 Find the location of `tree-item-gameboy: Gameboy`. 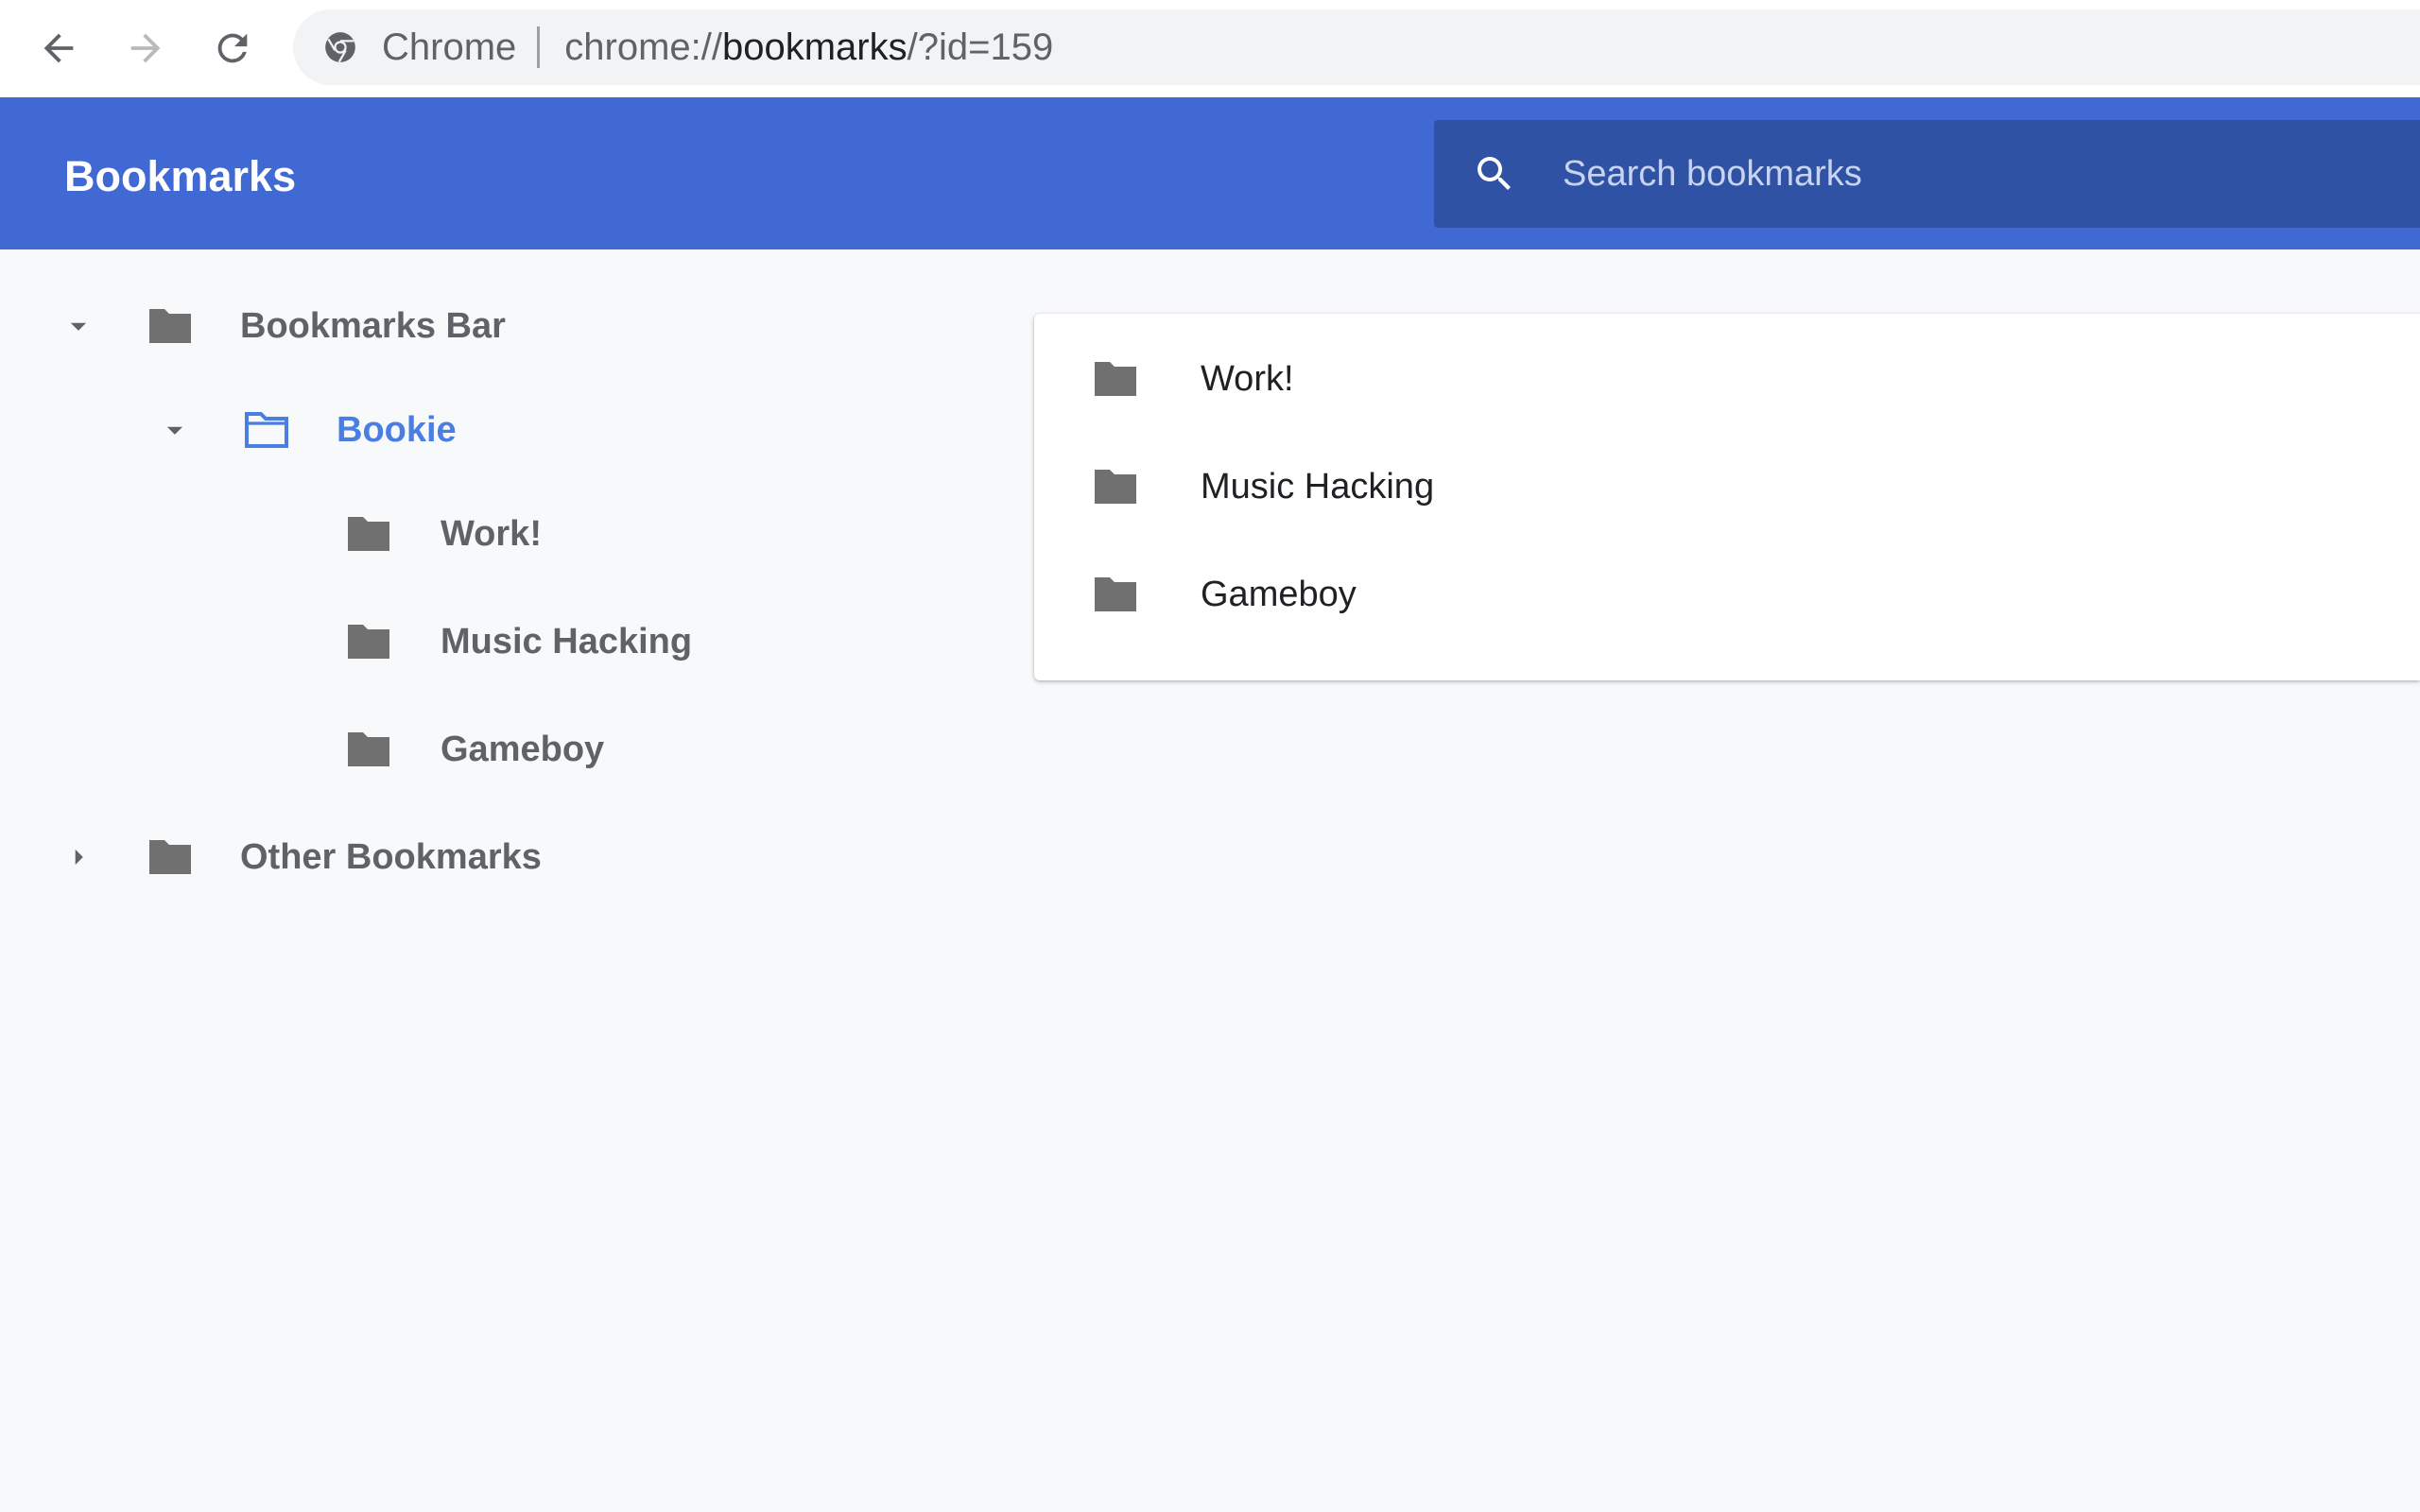

tree-item-gameboy: Gameboy is located at coordinates (474, 749).